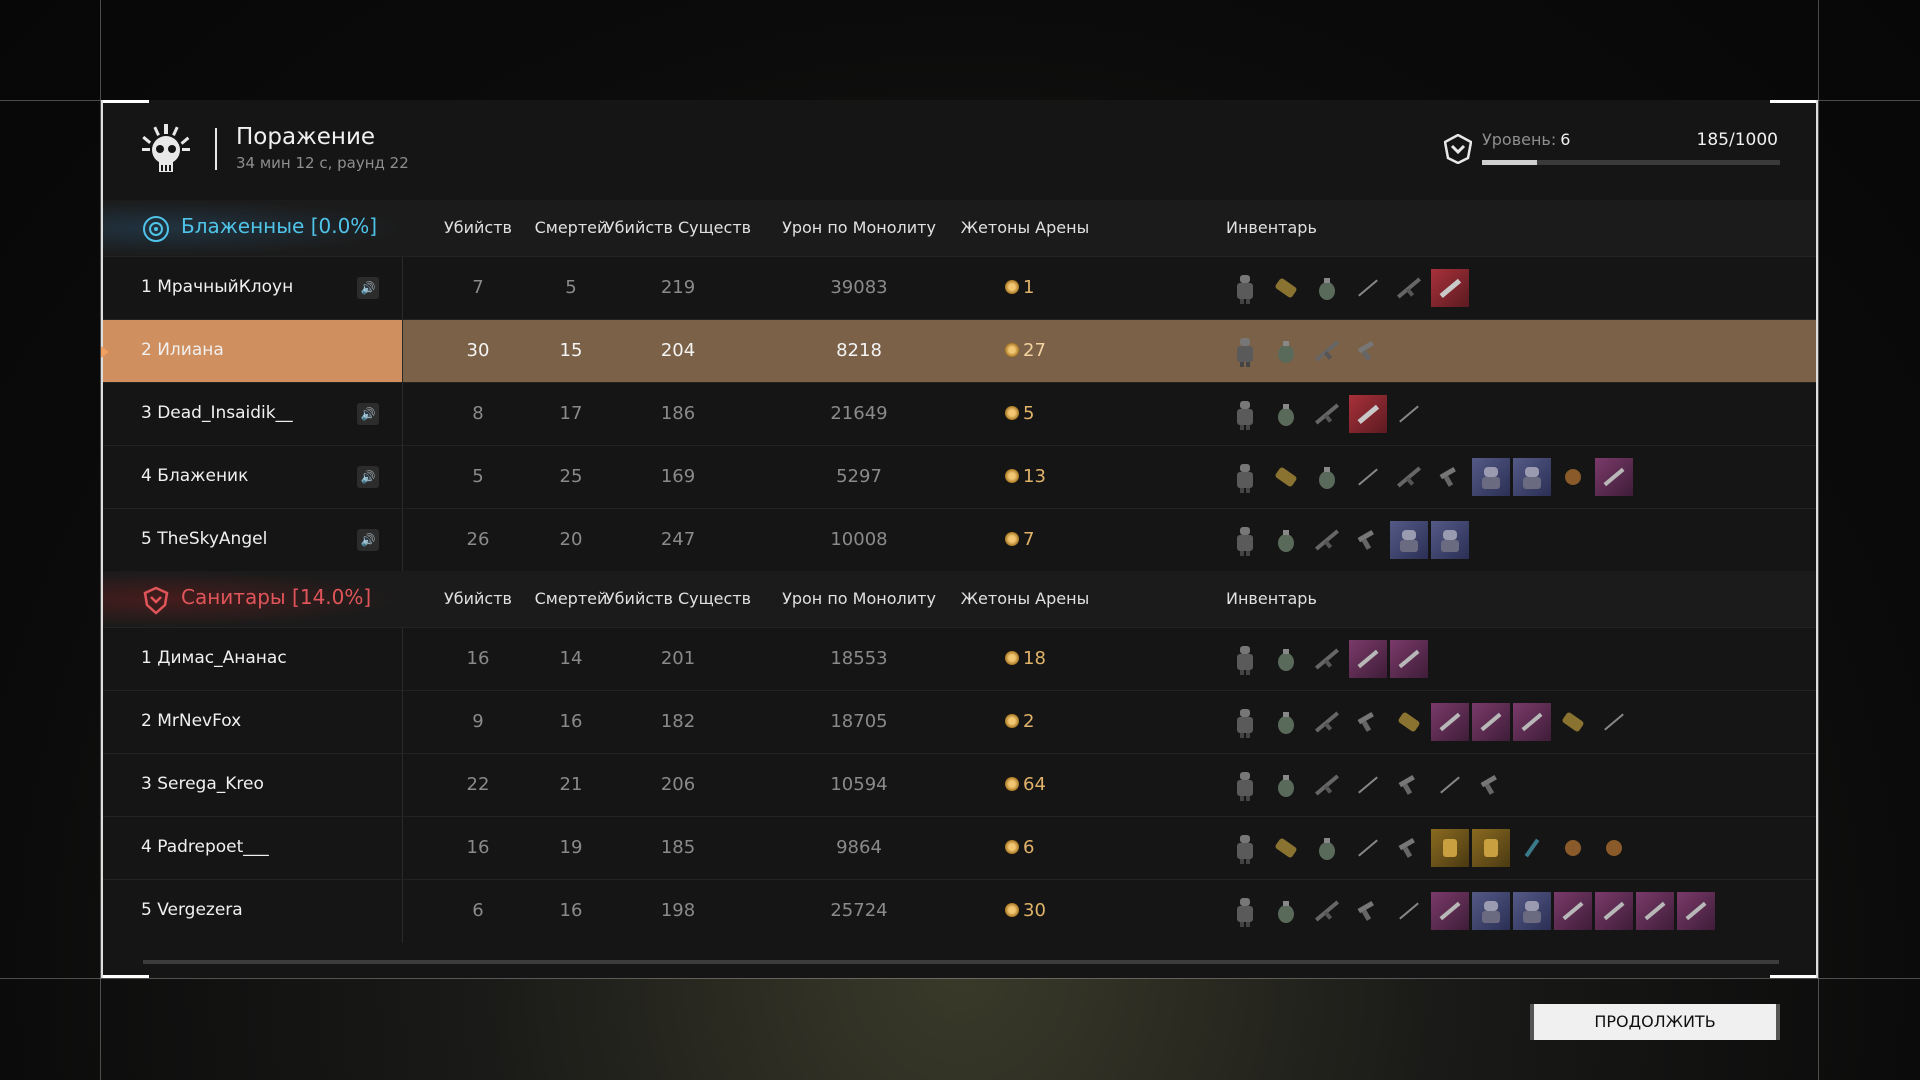 The width and height of the screenshot is (1920, 1080). What do you see at coordinates (959, 848) in the screenshot?
I see `player-row: 4 Padrepoet___ 16 19 185 9864 6` at bounding box center [959, 848].